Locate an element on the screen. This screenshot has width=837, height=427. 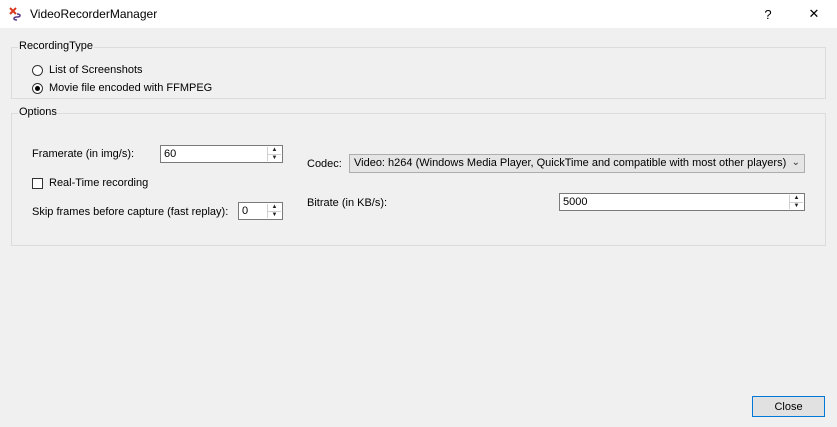
recording-type-title: RecordingType is located at coordinates (56, 46).